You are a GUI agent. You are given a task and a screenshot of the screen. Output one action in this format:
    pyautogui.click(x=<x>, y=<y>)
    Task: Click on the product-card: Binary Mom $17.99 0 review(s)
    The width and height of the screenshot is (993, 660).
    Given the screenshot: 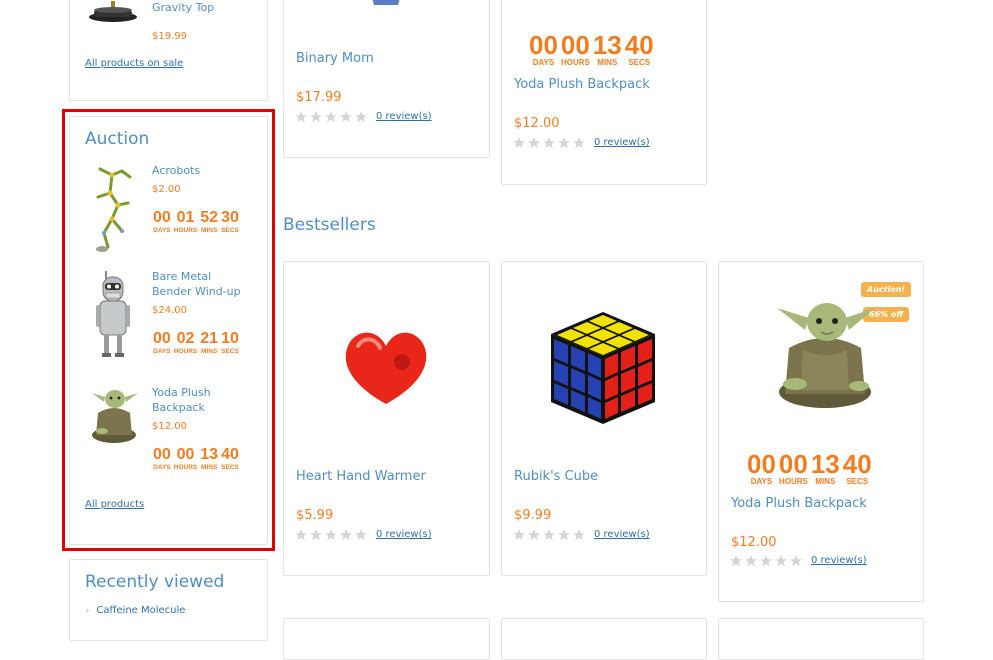 What is the action you would take?
    pyautogui.click(x=386, y=79)
    